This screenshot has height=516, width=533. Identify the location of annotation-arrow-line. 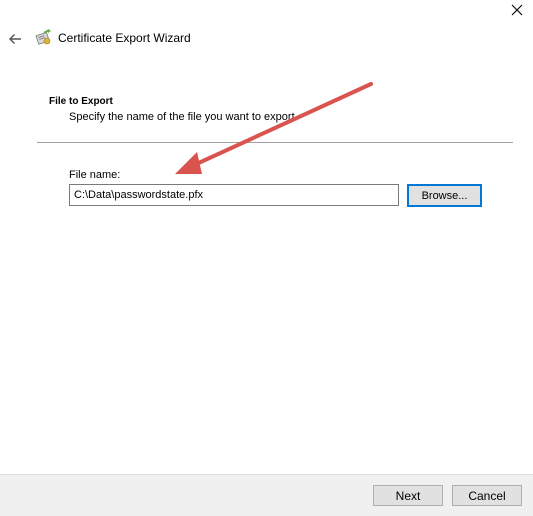
(281, 125).